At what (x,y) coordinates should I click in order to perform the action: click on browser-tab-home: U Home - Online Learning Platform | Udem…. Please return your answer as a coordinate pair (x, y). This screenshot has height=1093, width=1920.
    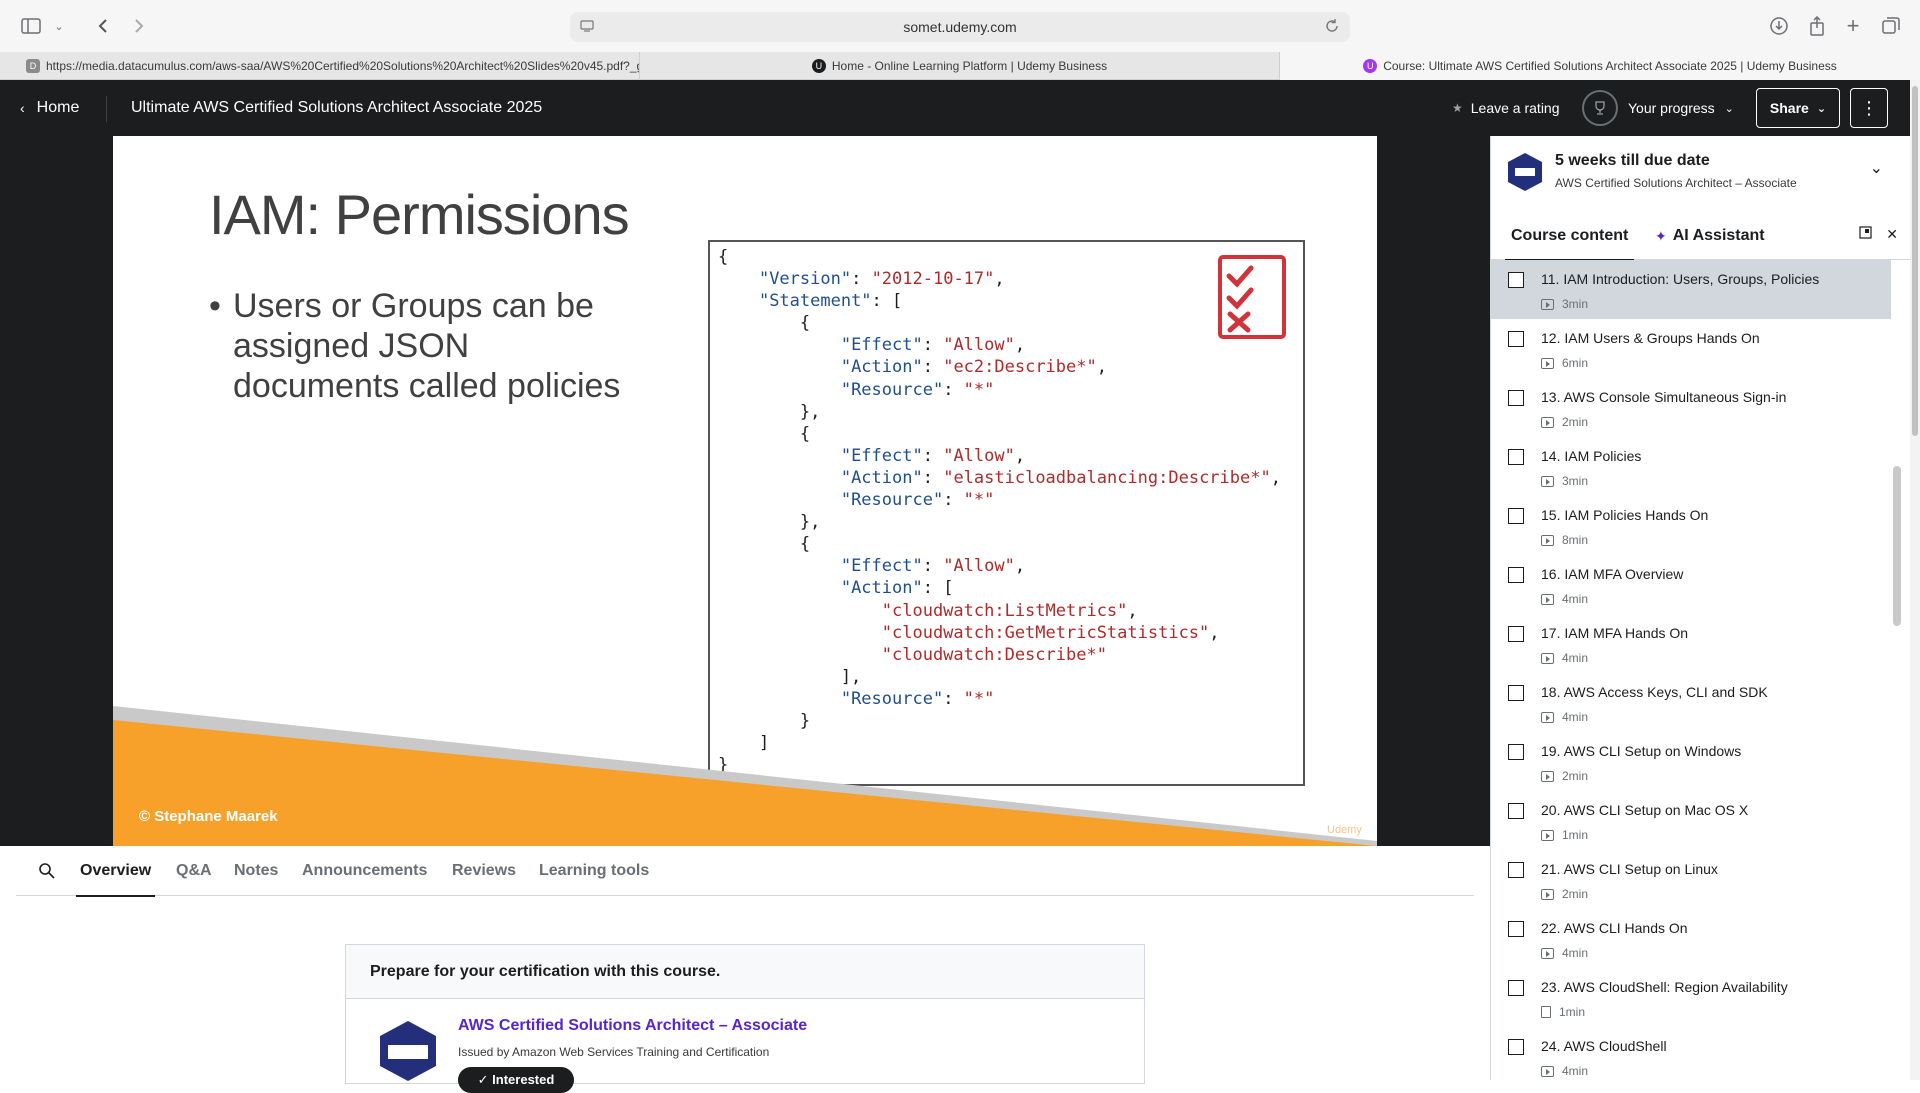
    Looking at the image, I should click on (960, 66).